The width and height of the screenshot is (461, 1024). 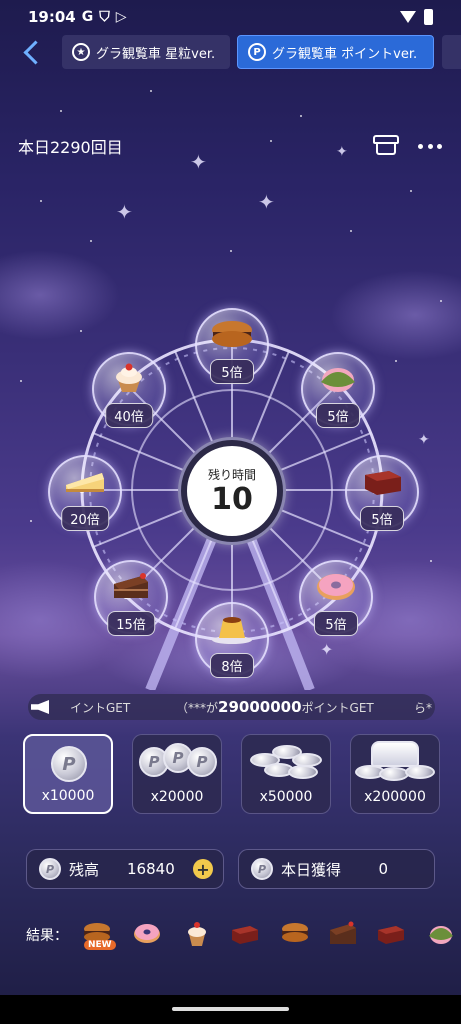 What do you see at coordinates (345, 54) in the screenshot?
I see `tab-label: グラ観覧車 ポイントver.` at bounding box center [345, 54].